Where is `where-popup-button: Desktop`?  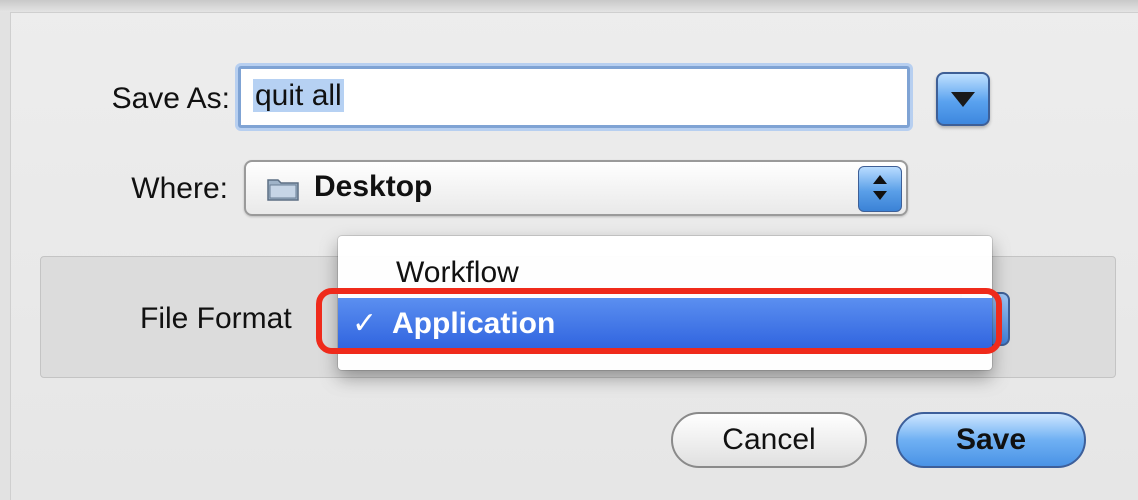
where-popup-button: Desktop is located at coordinates (576, 188).